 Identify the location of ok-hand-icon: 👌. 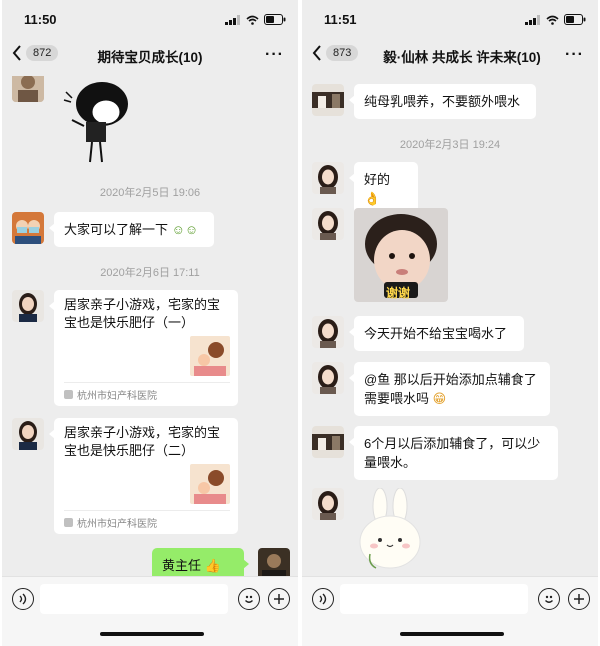
(372, 198).